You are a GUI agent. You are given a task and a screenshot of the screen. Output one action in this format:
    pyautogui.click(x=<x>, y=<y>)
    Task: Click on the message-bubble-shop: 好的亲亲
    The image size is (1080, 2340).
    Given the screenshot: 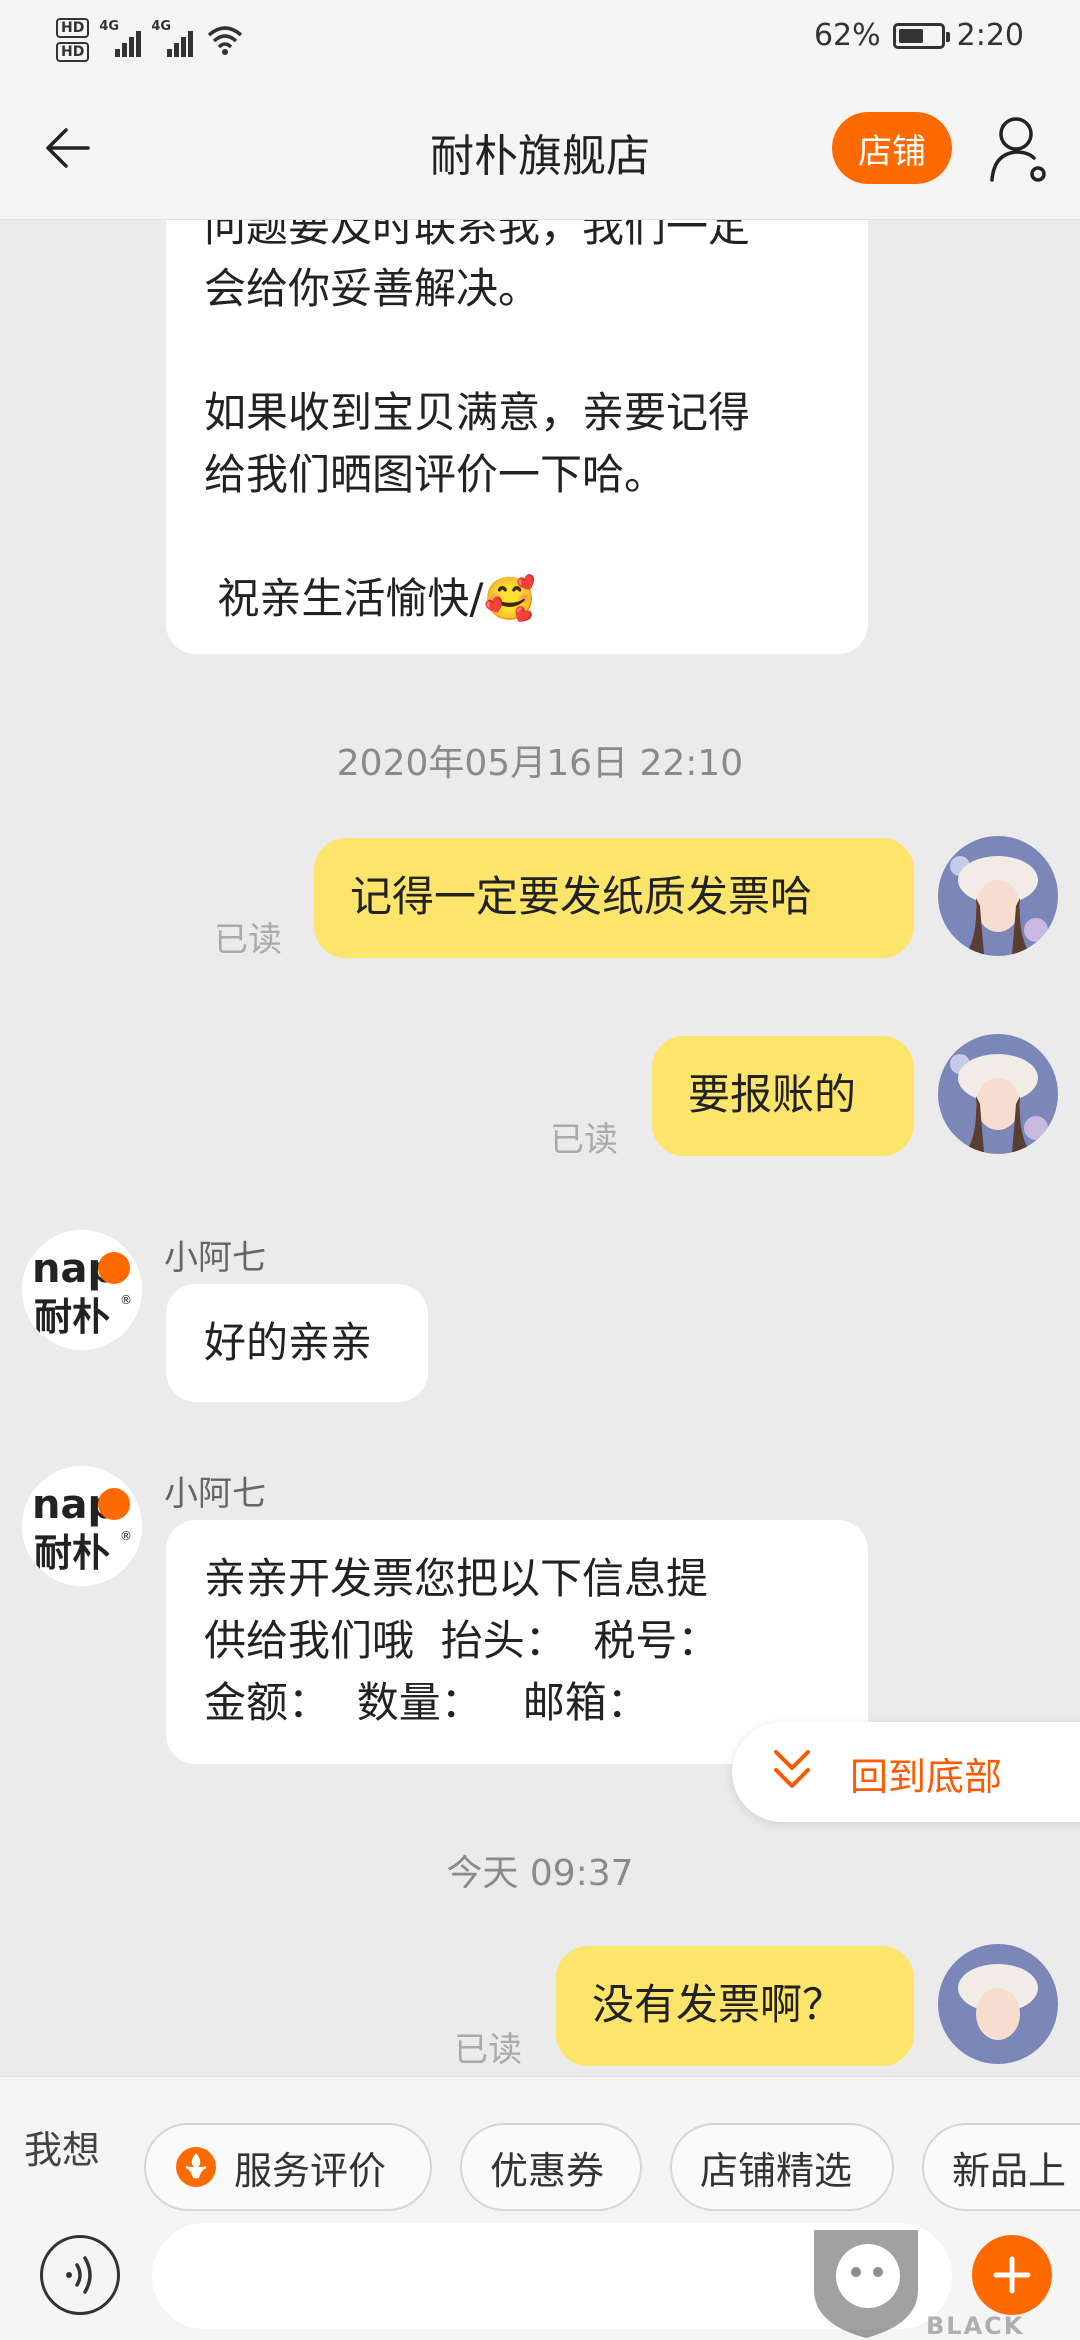 What is the action you would take?
    pyautogui.click(x=297, y=1343)
    